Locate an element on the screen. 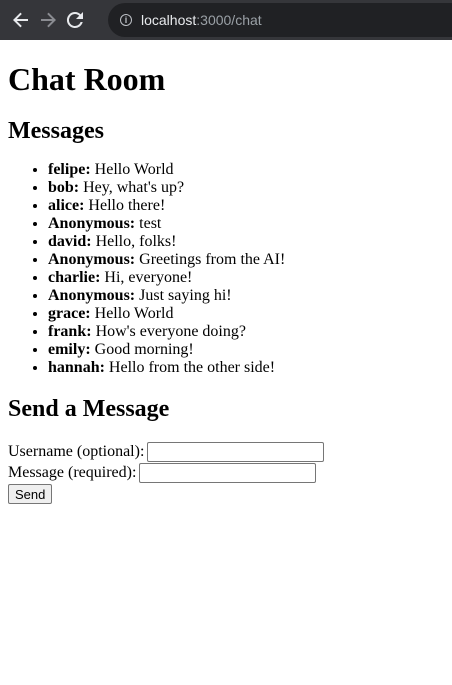  message-item: emily: Good morning! is located at coordinates (246, 350).